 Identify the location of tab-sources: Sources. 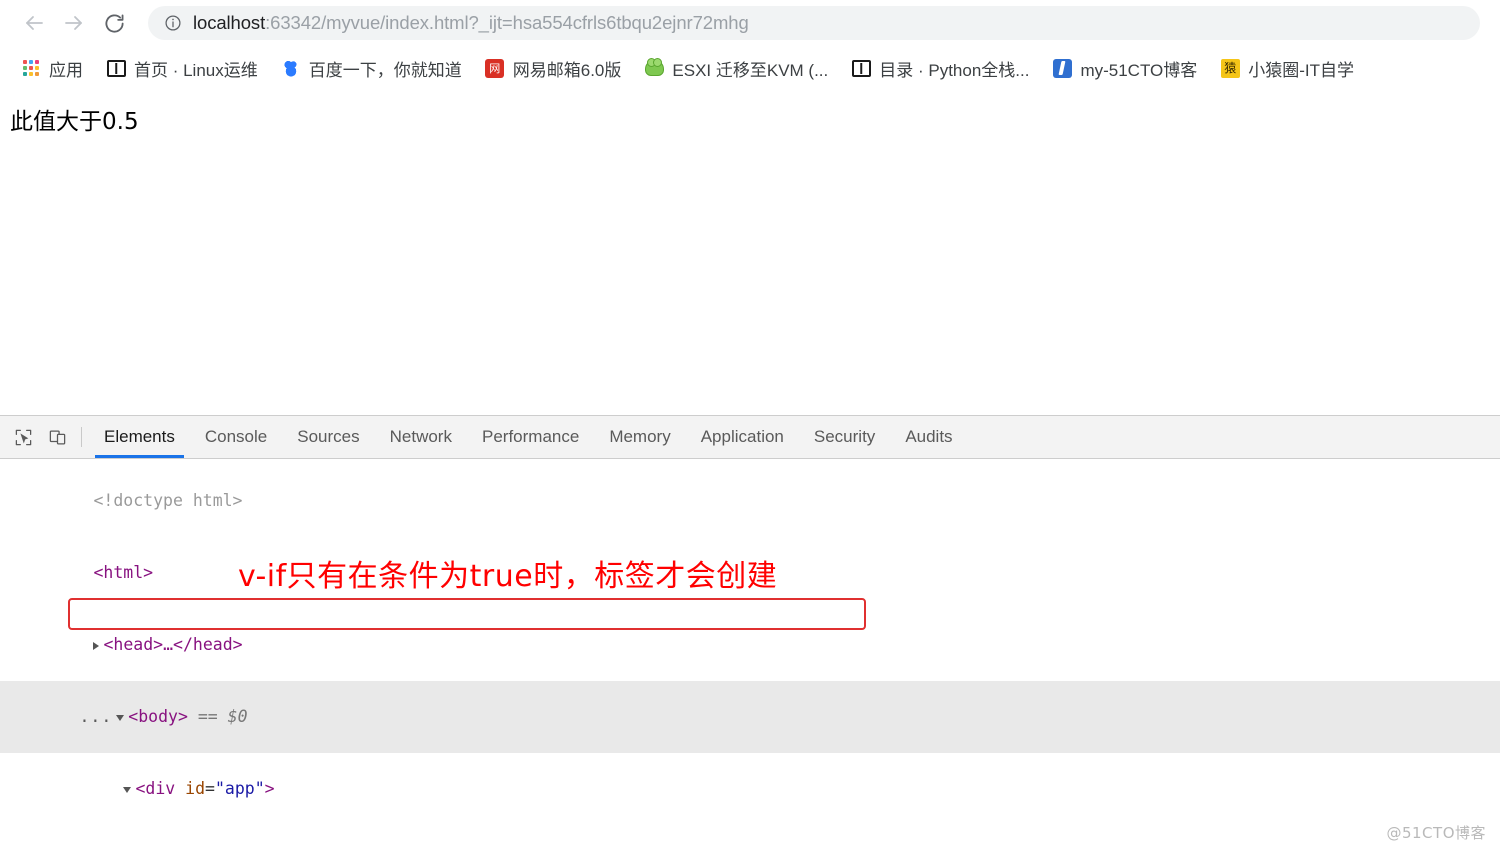
(328, 437).